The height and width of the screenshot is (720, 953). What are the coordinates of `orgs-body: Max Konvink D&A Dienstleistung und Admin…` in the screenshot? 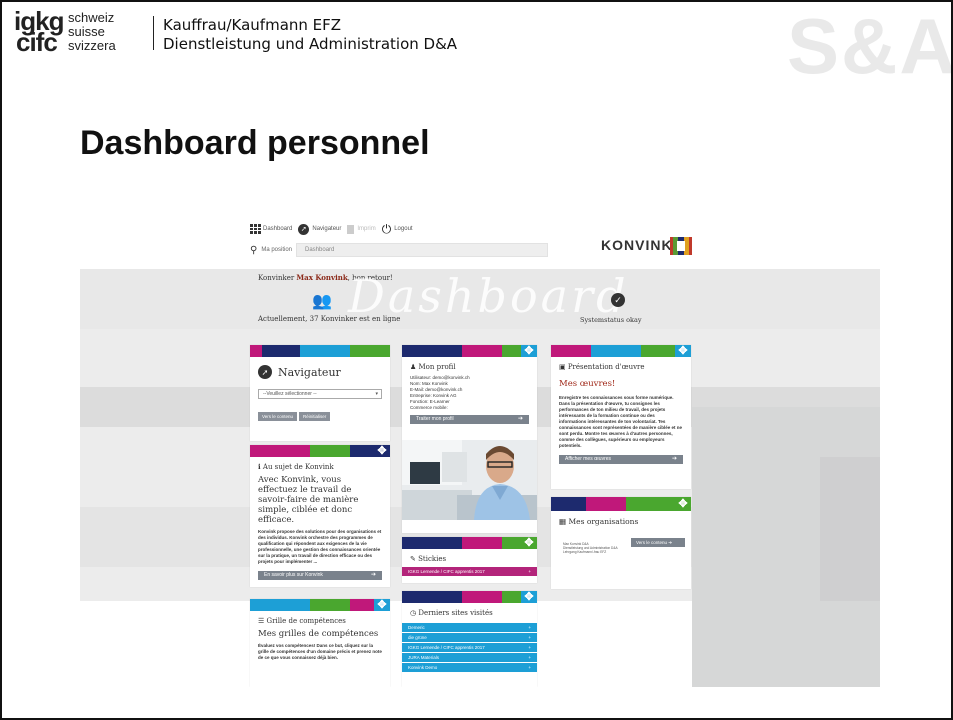 It's located at (621, 546).